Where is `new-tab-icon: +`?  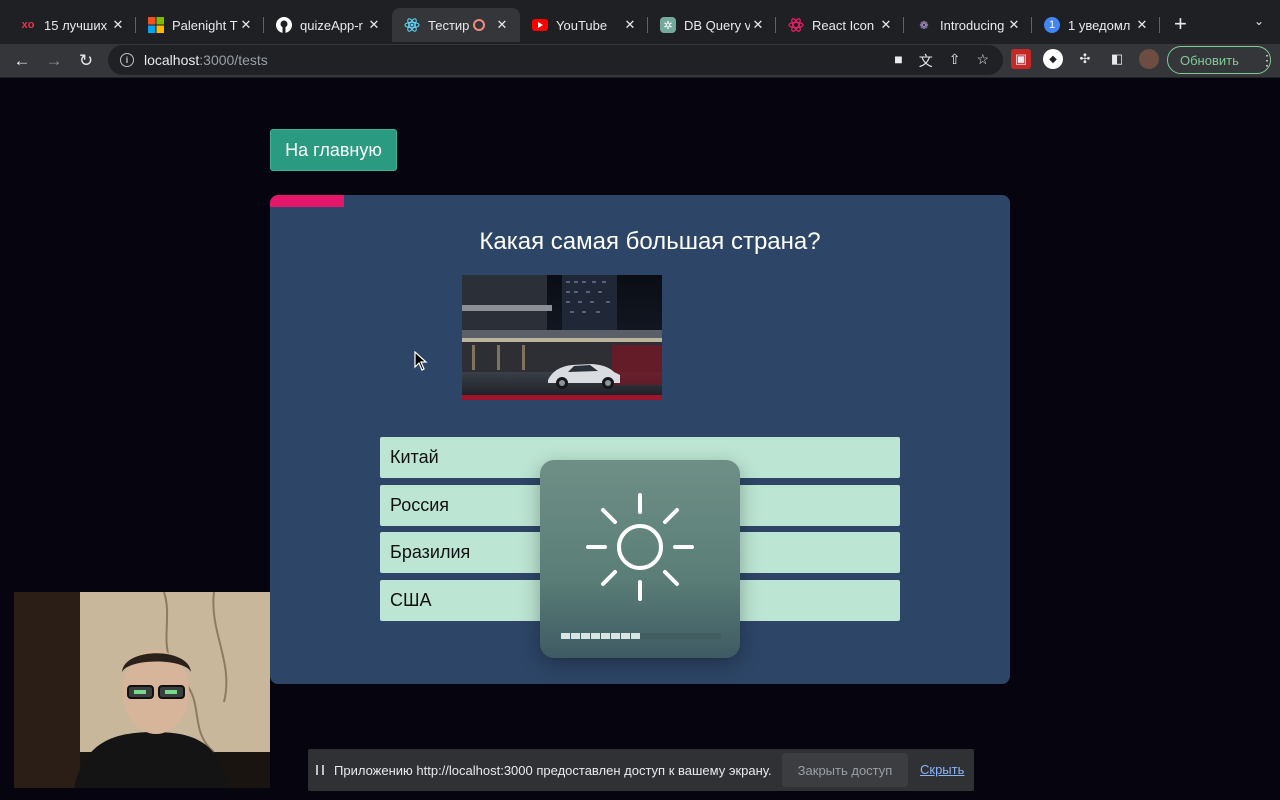 new-tab-icon: + is located at coordinates (1180, 24).